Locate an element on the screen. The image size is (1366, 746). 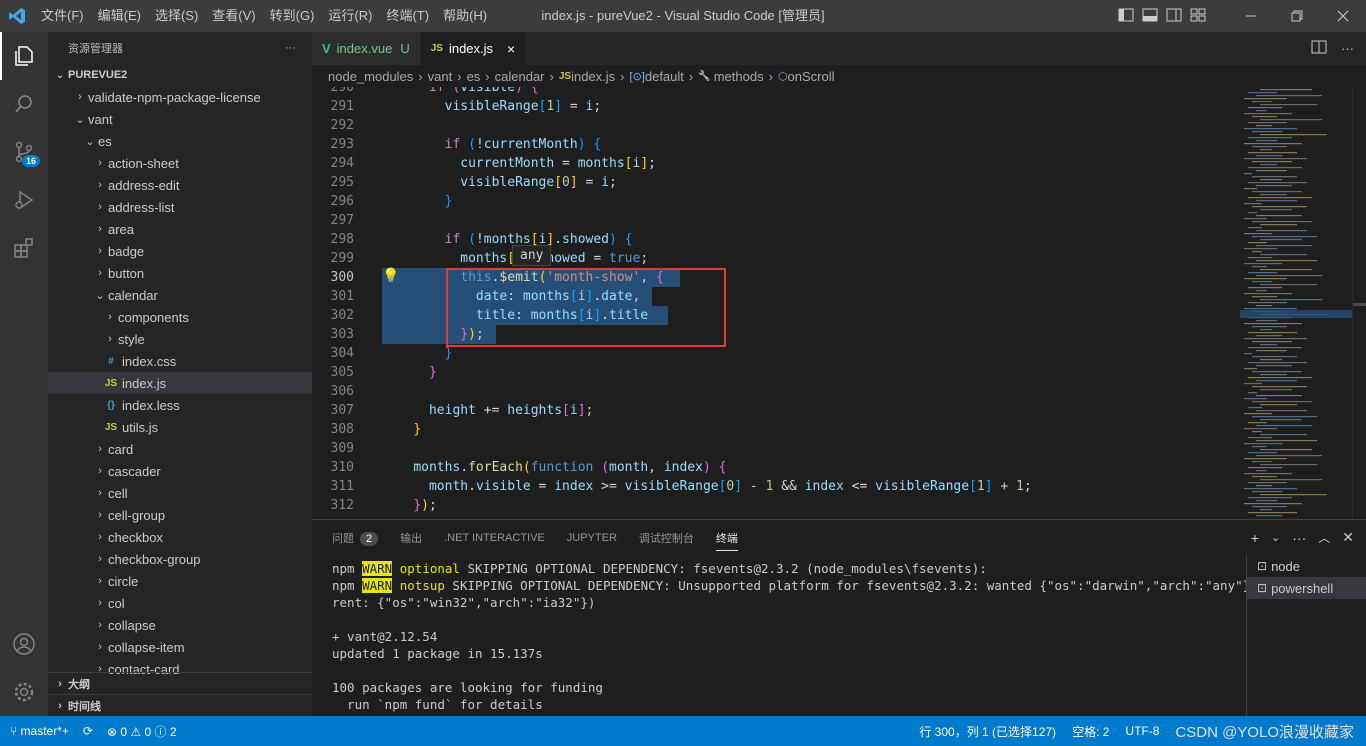
tree-folder: ⌄ calendar is located at coordinates (180, 295).